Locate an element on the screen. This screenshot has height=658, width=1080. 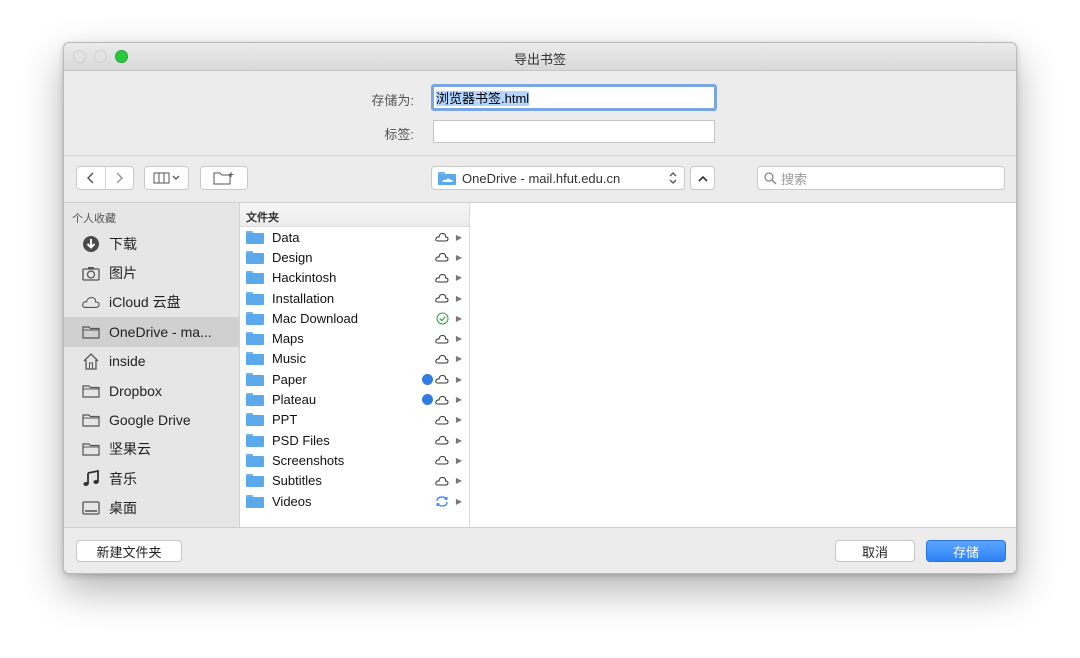
tags-label: 标签: is located at coordinates (399, 134).